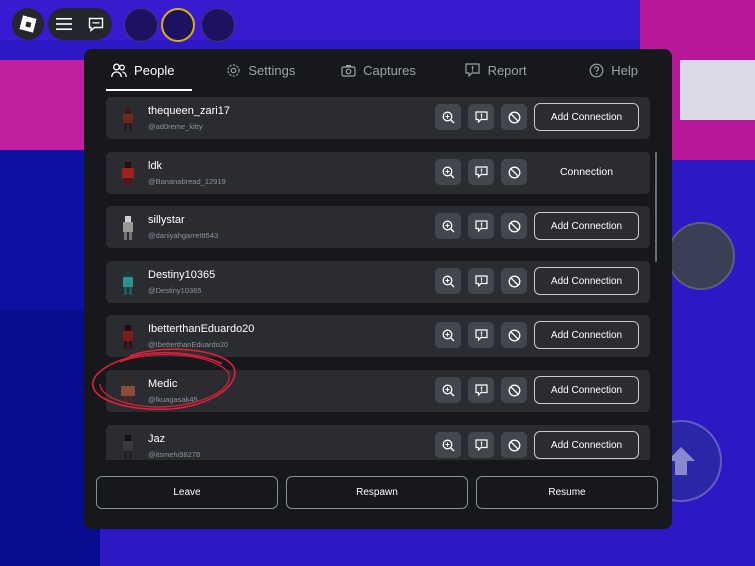 This screenshot has height=566, width=755. Describe the element at coordinates (187, 181) in the screenshot. I see `player-username: @Bananabread_12919` at that location.